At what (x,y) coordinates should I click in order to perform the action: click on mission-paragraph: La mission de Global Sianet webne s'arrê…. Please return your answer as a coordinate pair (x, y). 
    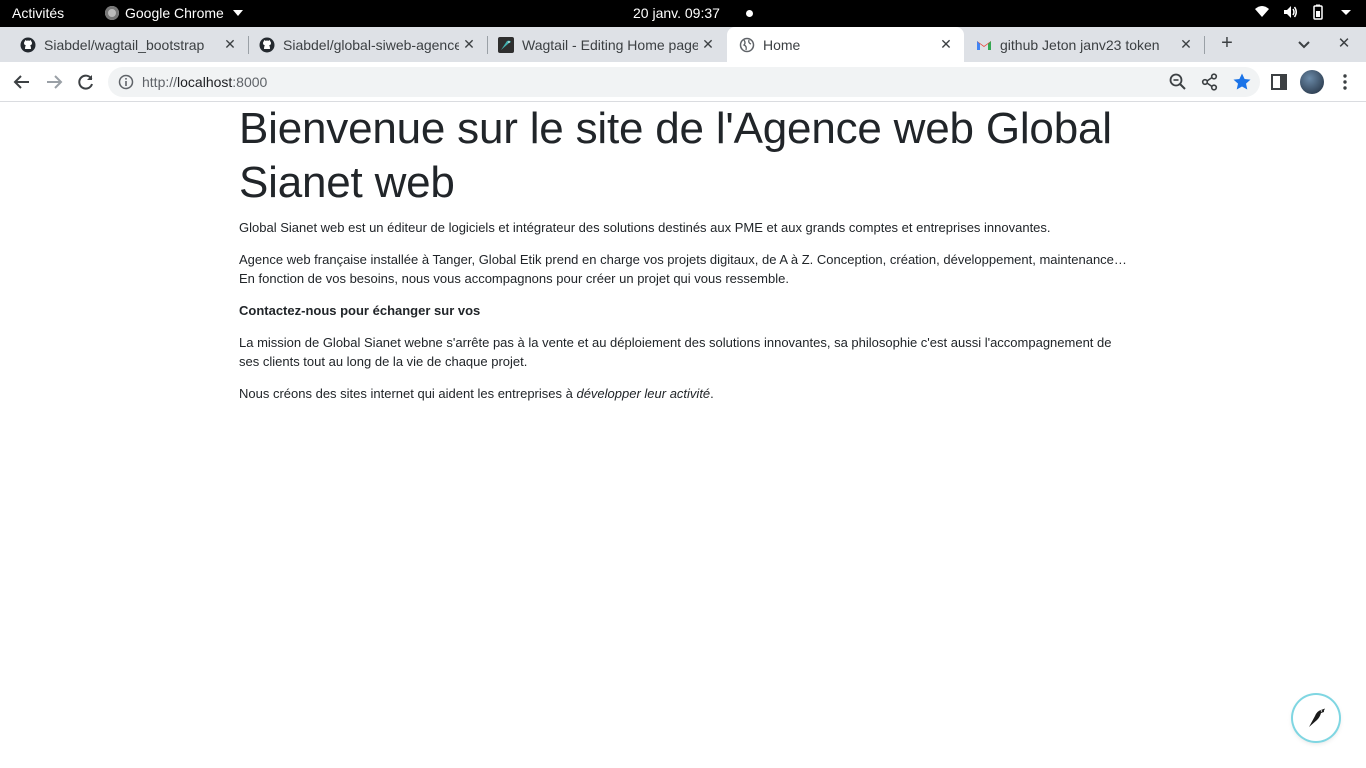
    Looking at the image, I should click on (675, 352).